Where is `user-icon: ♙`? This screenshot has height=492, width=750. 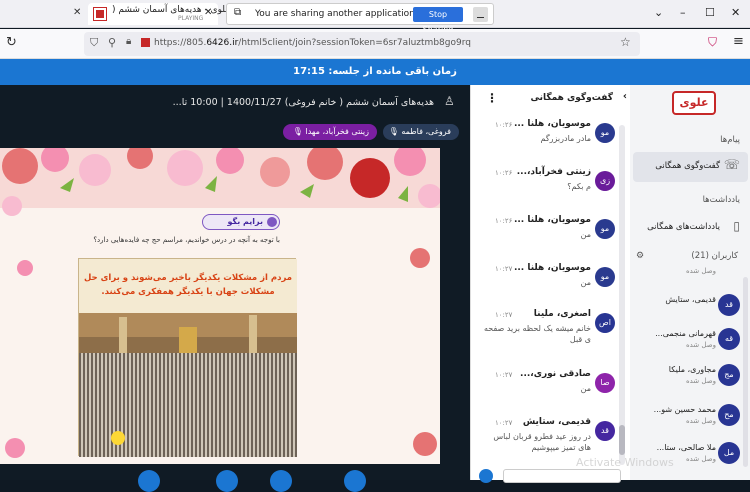
user-icon: ♙ is located at coordinates (449, 101).